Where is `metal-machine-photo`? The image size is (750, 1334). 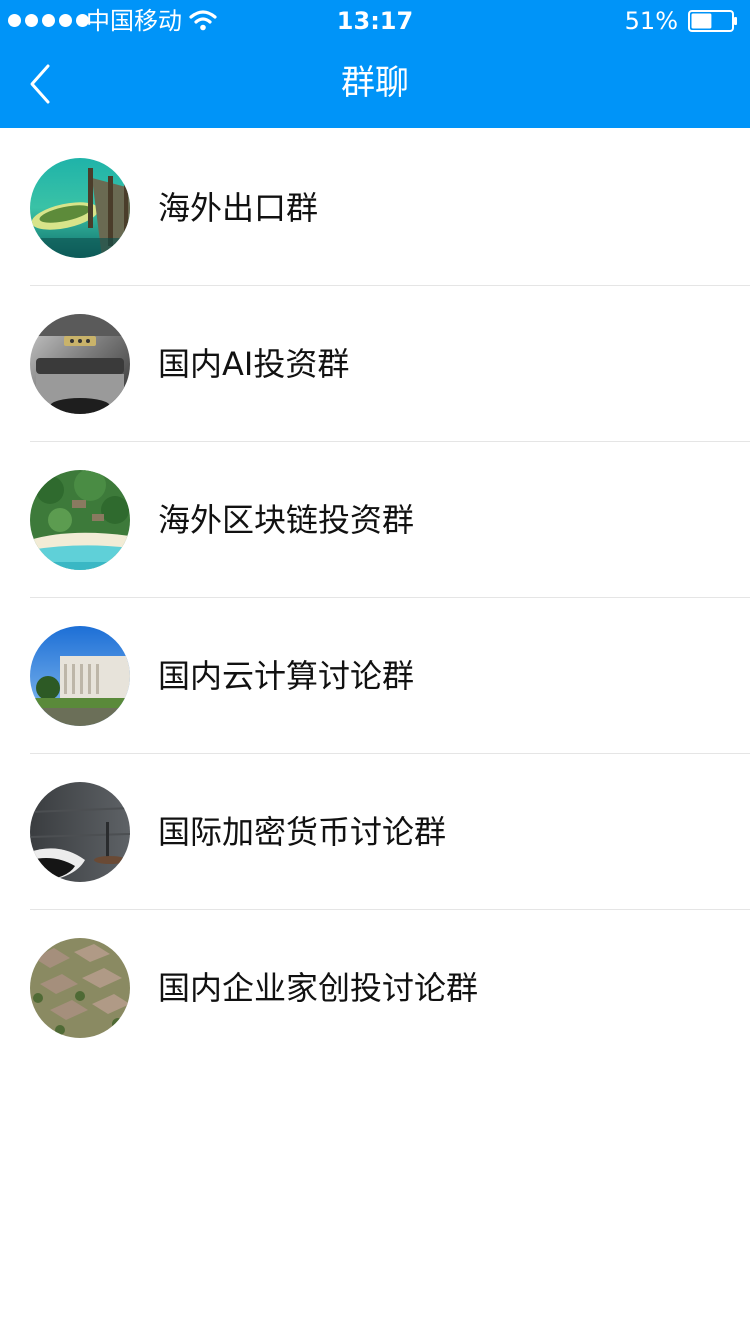 metal-machine-photo is located at coordinates (80, 364).